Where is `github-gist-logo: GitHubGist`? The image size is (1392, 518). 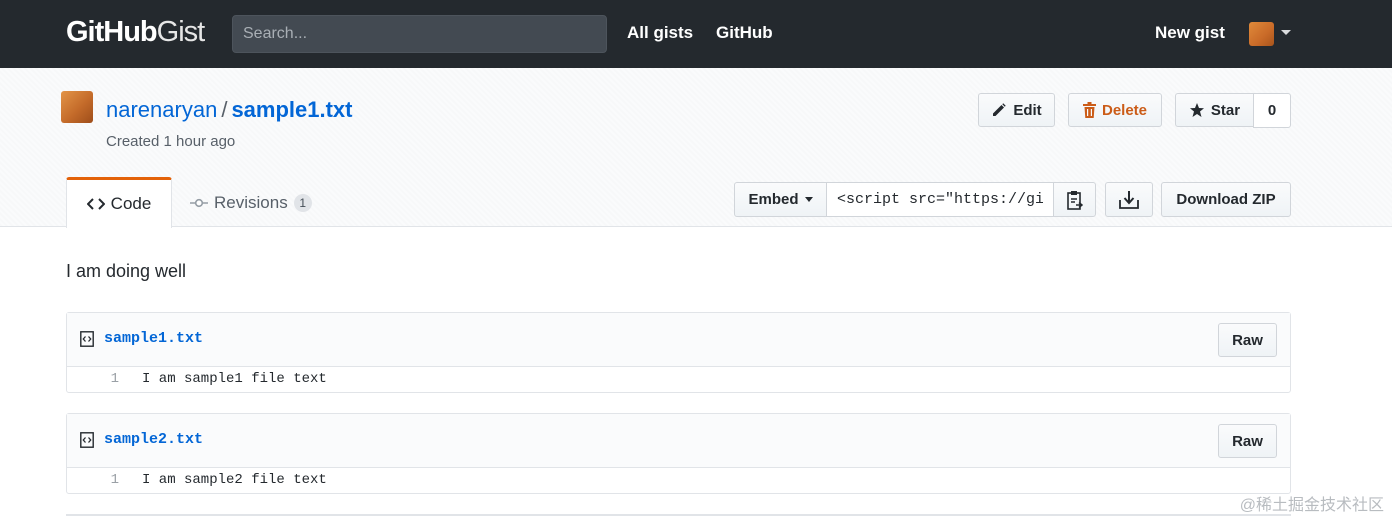
github-gist-logo: GitHubGist is located at coordinates (135, 32).